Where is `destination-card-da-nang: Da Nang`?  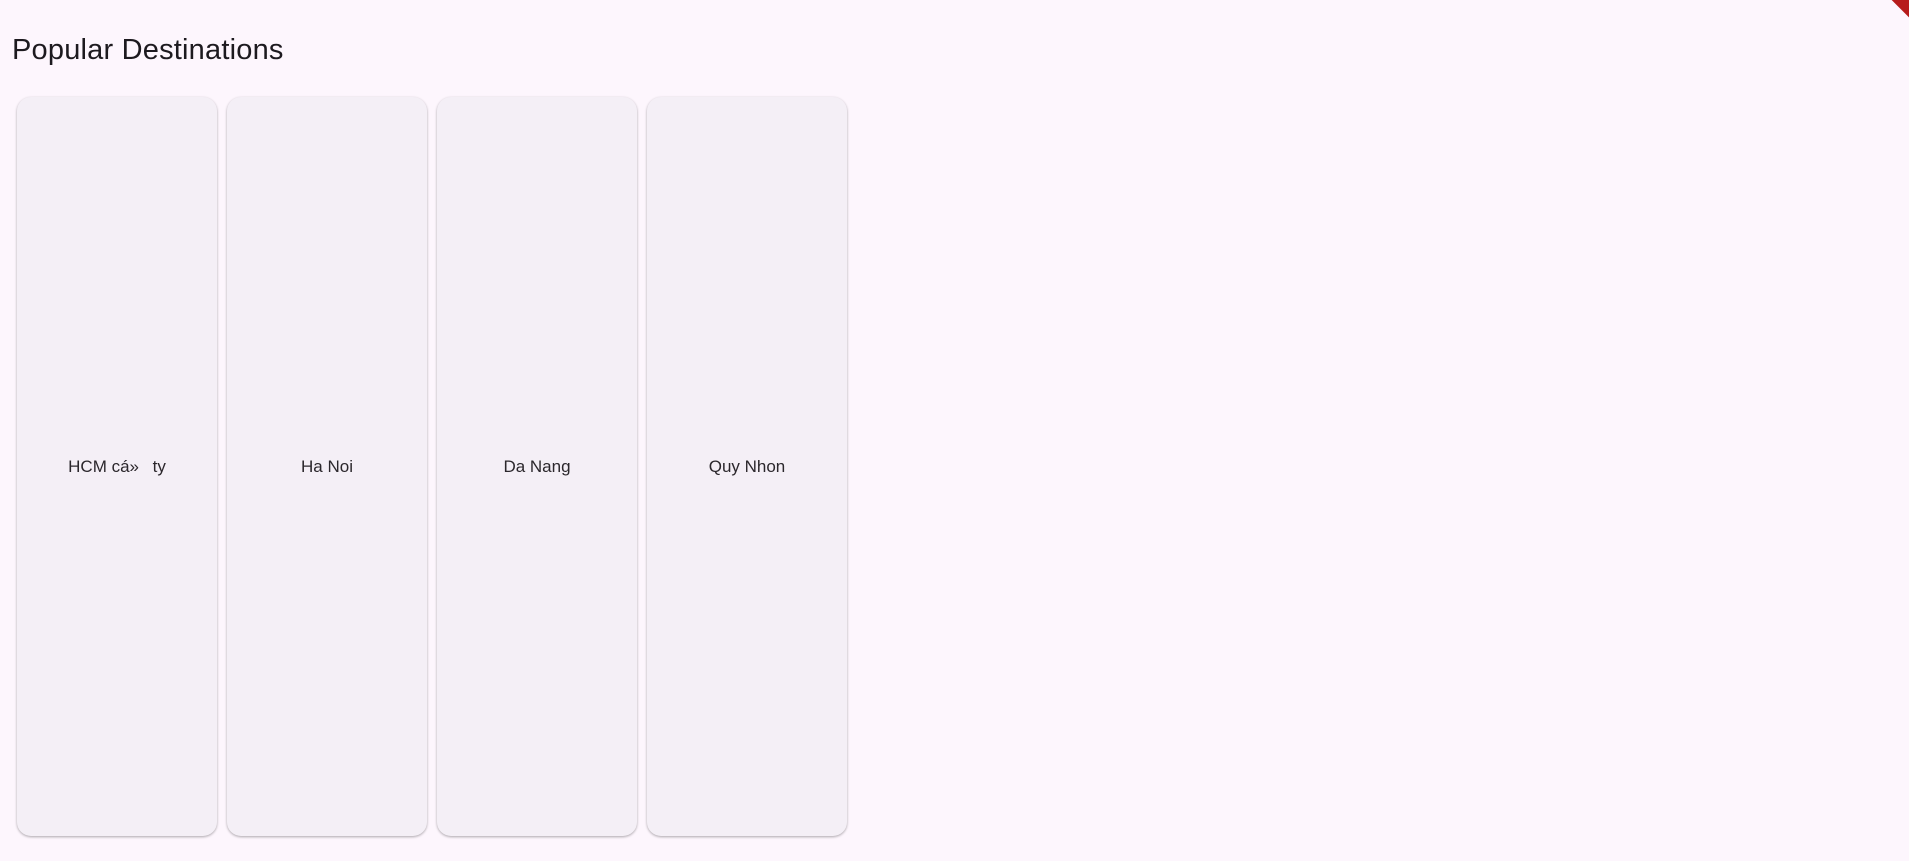
destination-card-da-nang: Da Nang is located at coordinates (537, 466).